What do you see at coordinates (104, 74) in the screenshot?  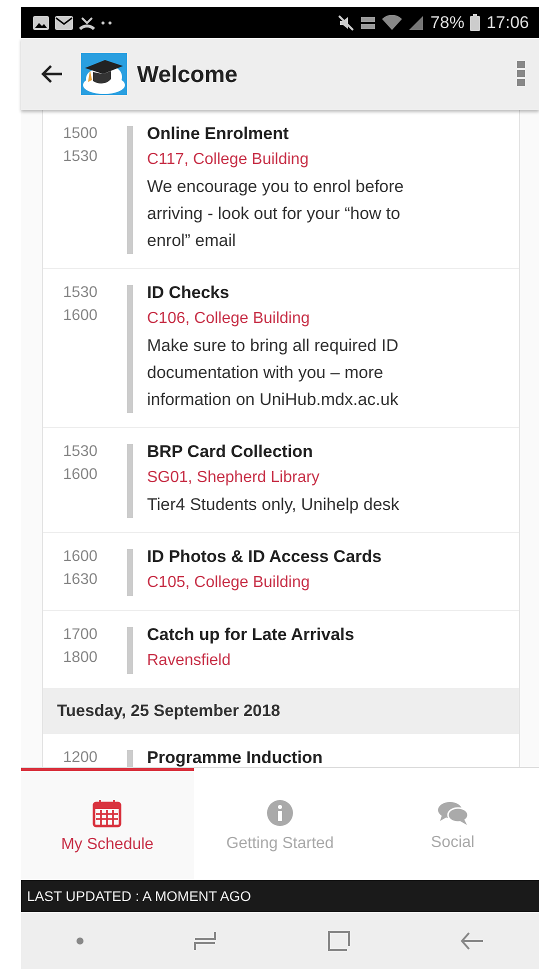 I see `graduation-cap-logo` at bounding box center [104, 74].